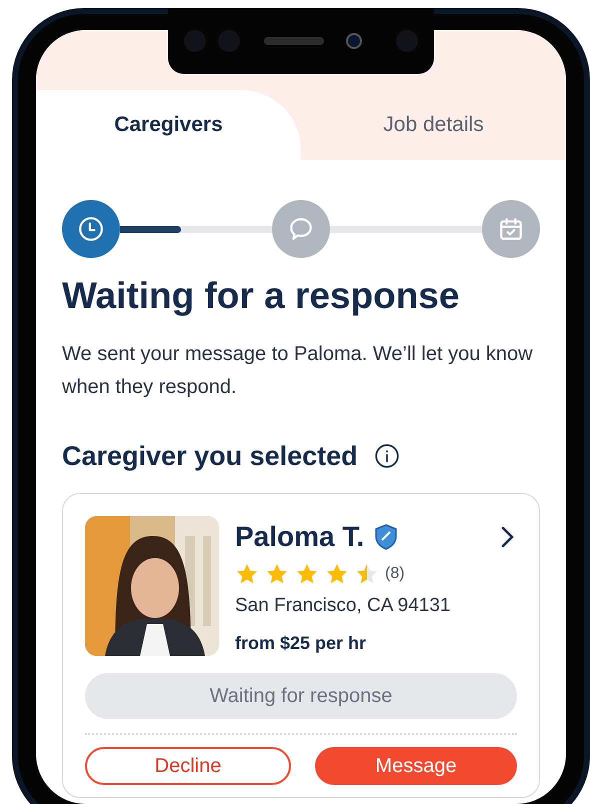 The height and width of the screenshot is (804, 590). I want to click on clock-icon, so click(91, 229).